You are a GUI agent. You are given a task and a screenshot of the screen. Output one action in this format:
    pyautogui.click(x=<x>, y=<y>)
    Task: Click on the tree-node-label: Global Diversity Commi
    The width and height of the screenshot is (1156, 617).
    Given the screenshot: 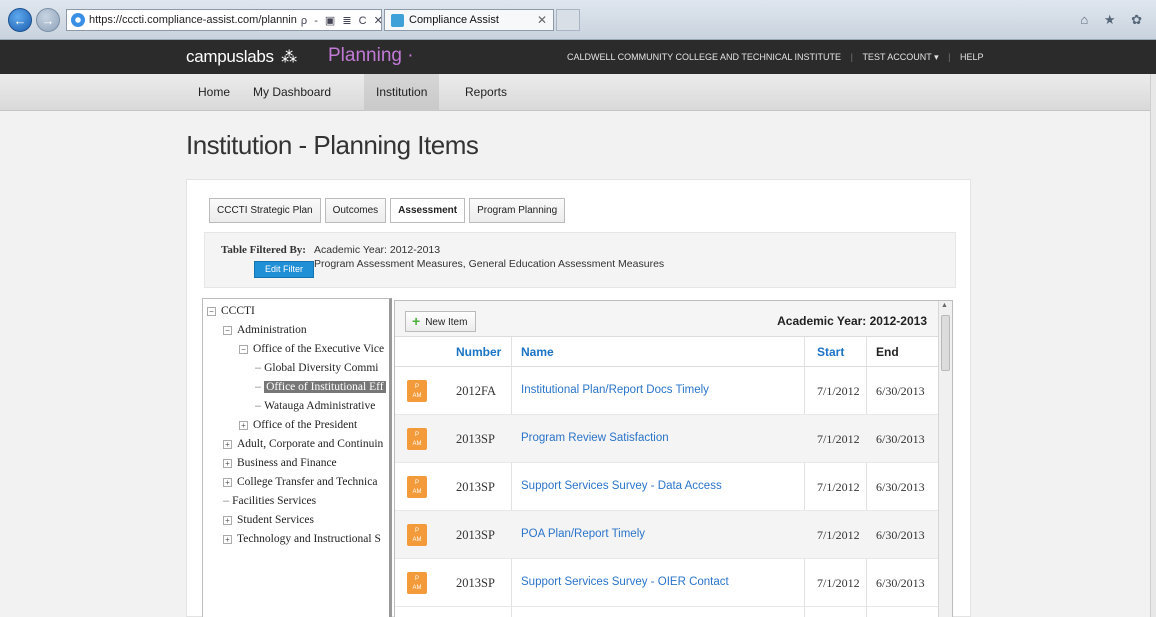 What is the action you would take?
    pyautogui.click(x=321, y=368)
    